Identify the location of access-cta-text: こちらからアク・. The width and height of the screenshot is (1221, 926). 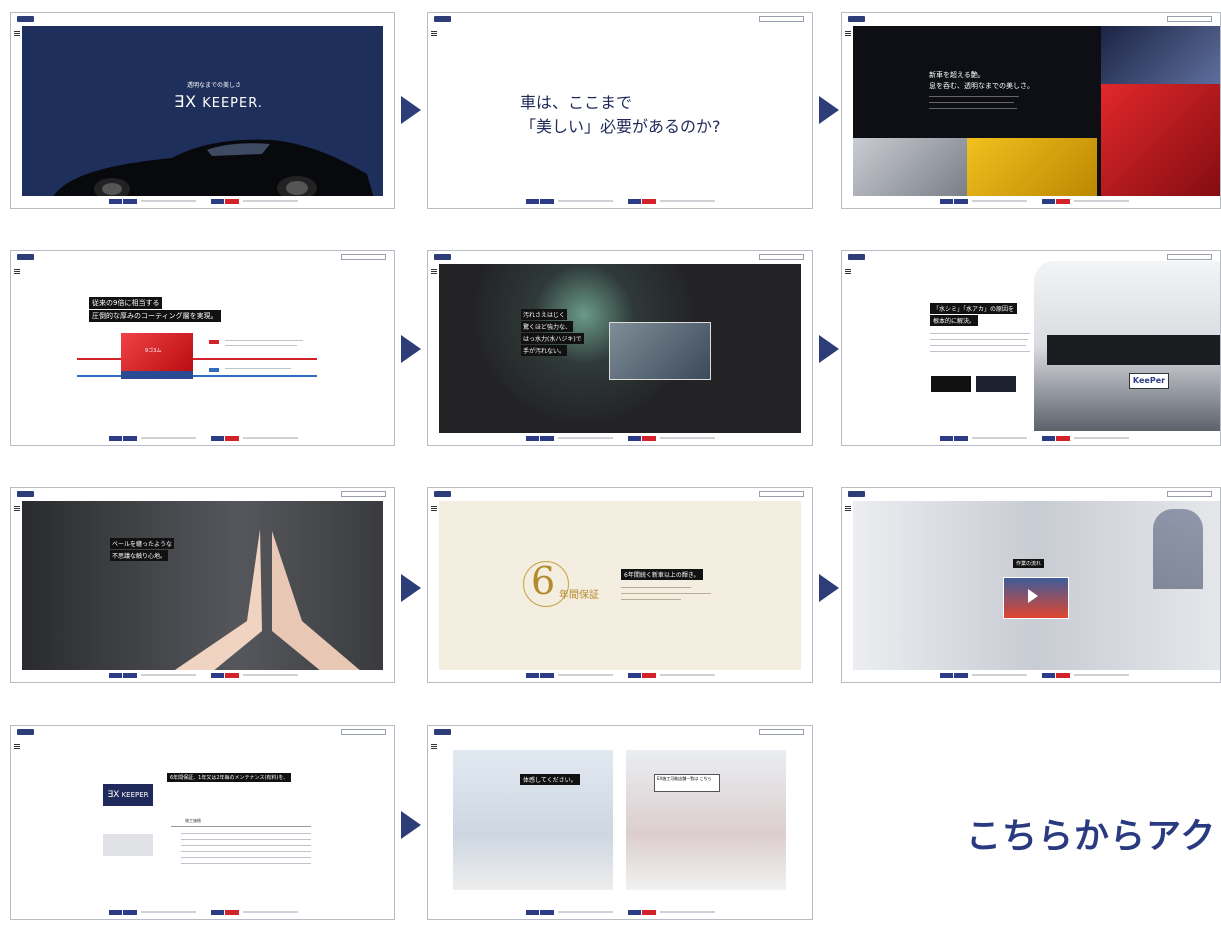
(1093, 833).